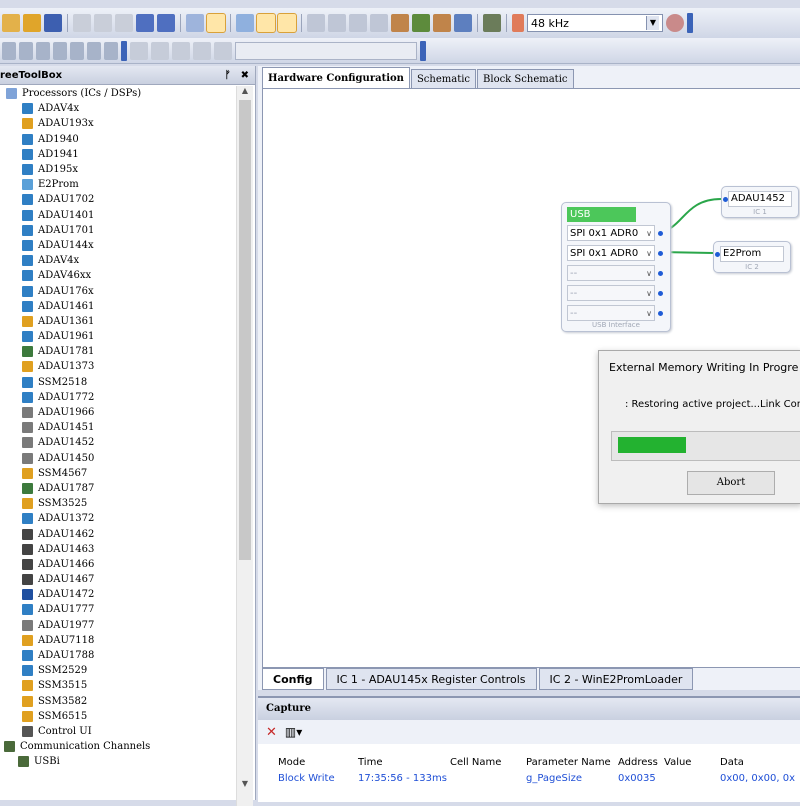 The height and width of the screenshot is (806, 800). Describe the element at coordinates (404, 762) in the screenshot. I see `capture-column-header: Time` at that location.